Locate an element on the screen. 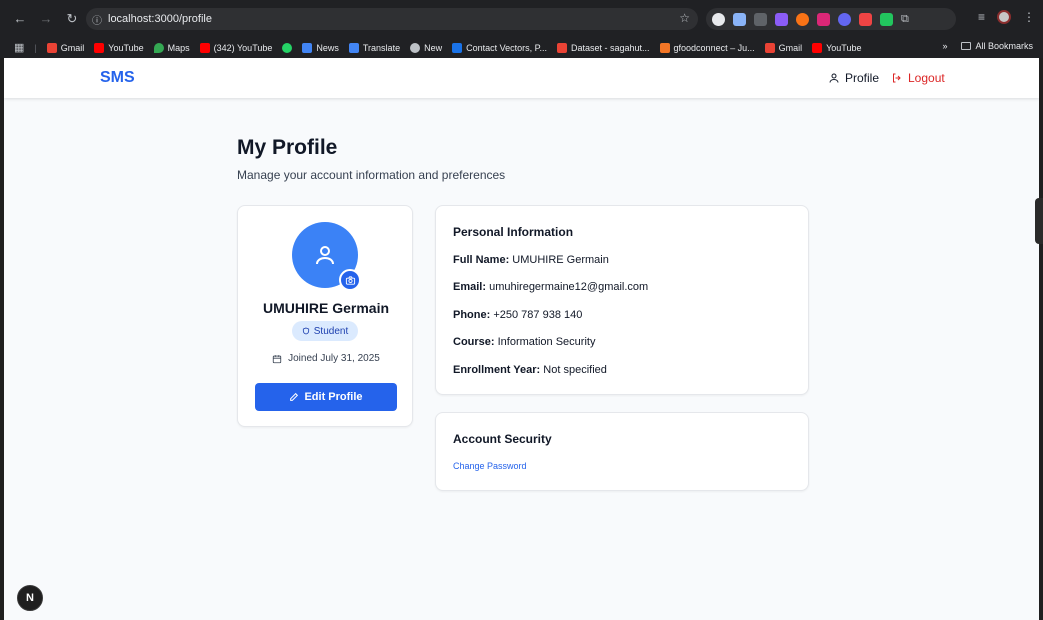 Image resolution: width=1043 pixels, height=620 pixels. translate-icon is located at coordinates (353, 47).